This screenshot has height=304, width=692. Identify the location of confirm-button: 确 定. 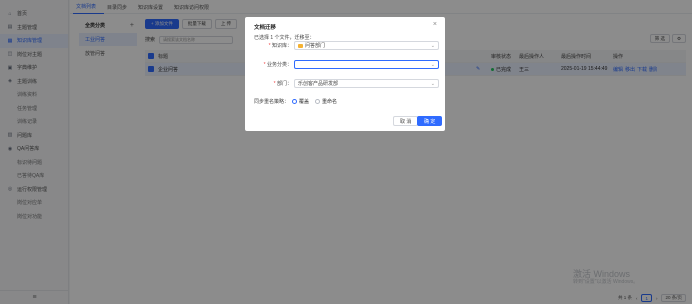
(430, 121).